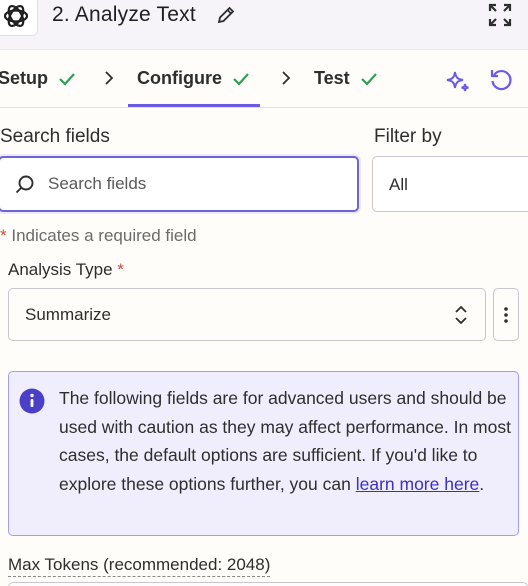  I want to click on tab-configure-label: Configure, so click(179, 78).